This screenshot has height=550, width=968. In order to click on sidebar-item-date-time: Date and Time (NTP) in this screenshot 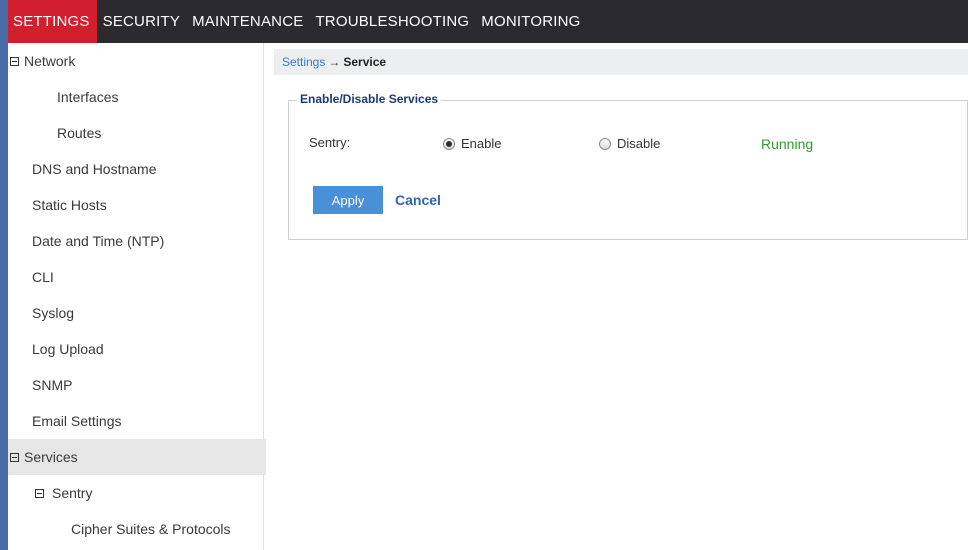, I will do `click(148, 241)`.